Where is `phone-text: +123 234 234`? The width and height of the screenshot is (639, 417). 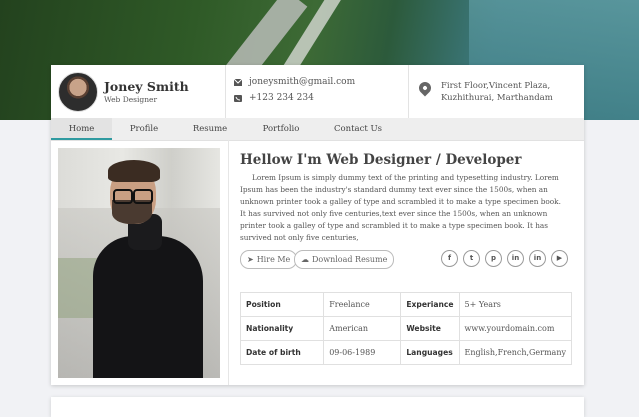
phone-text: +123 234 234 is located at coordinates (281, 98).